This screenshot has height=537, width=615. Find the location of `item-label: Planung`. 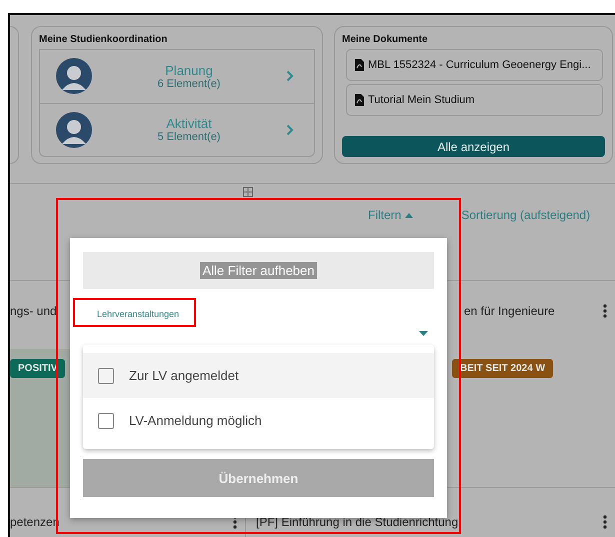

item-label: Planung is located at coordinates (189, 70).